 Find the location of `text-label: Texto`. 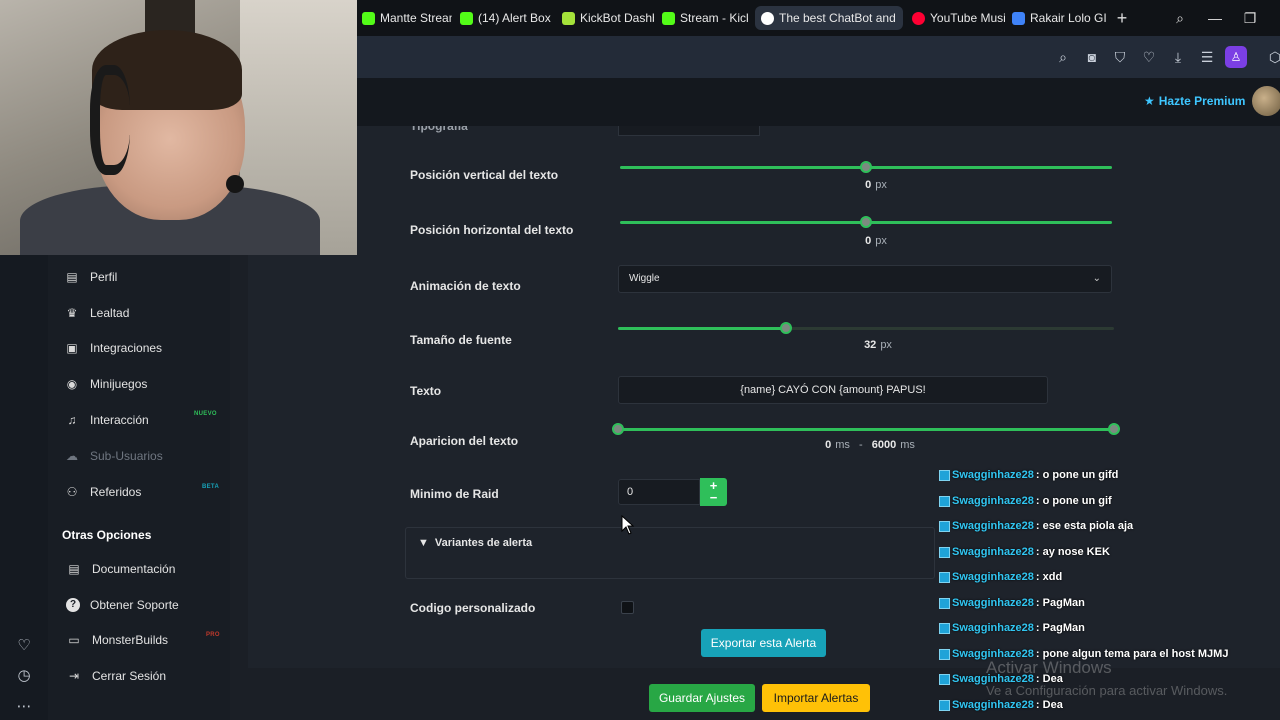

text-label: Texto is located at coordinates (426, 391).